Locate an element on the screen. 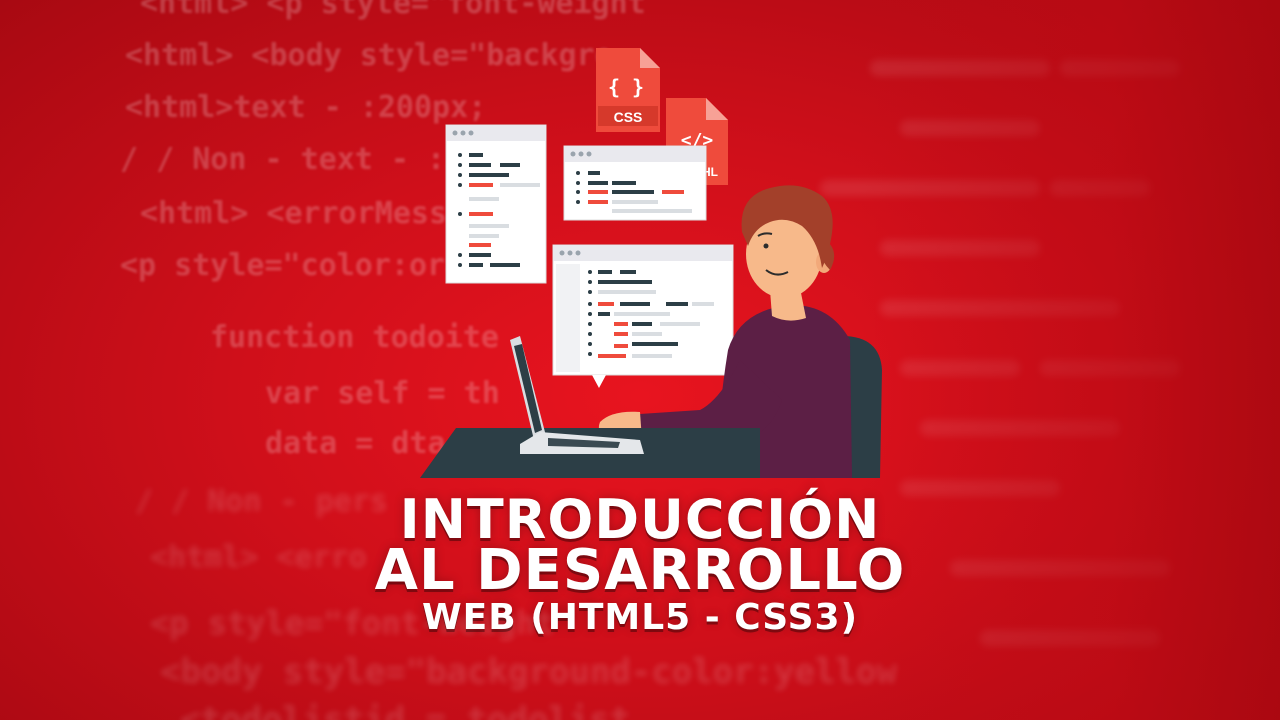  code-window-left is located at coordinates (496, 204).